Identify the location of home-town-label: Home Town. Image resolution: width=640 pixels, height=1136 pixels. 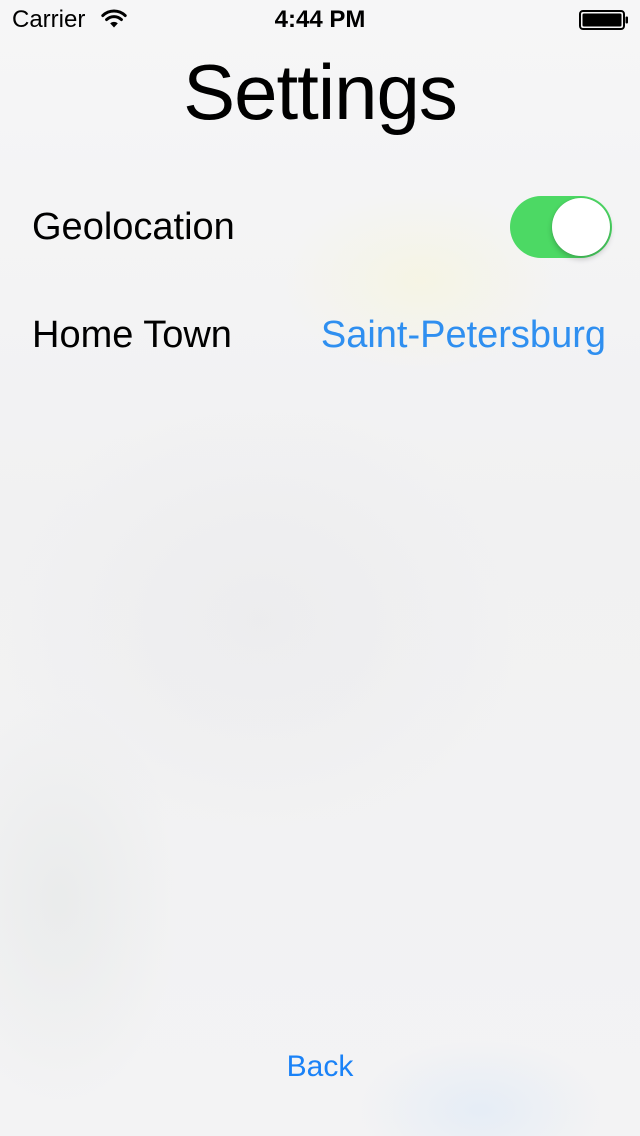
(132, 335).